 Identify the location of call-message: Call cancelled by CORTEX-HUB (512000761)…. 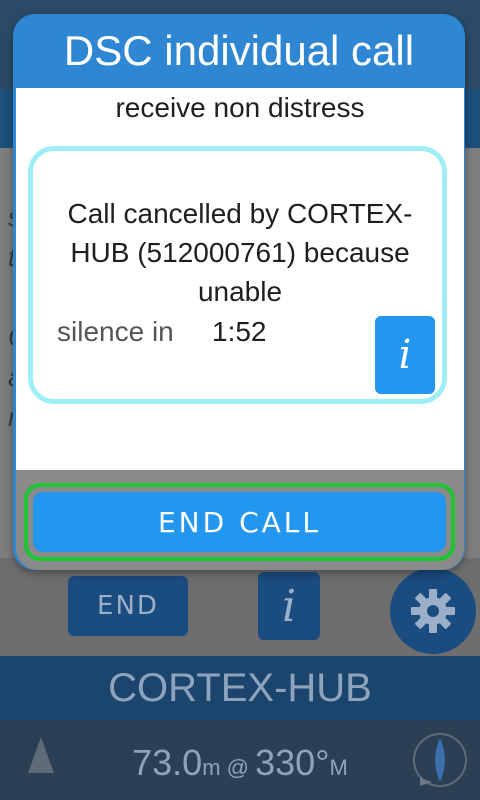
(240, 252).